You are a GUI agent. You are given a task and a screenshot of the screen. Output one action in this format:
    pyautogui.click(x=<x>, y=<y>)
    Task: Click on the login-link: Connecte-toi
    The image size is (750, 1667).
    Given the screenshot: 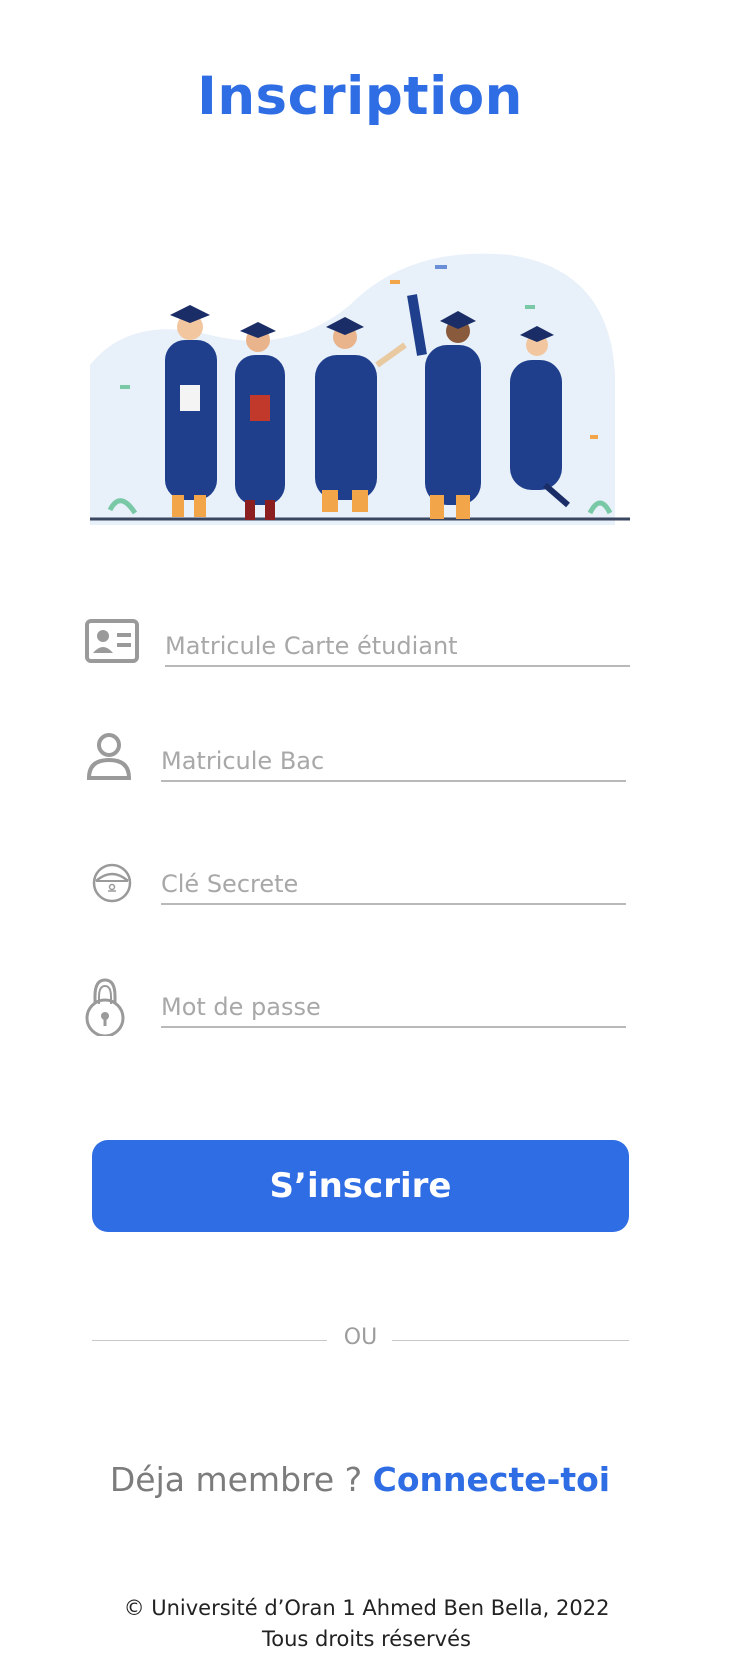 What is the action you would take?
    pyautogui.click(x=491, y=1479)
    